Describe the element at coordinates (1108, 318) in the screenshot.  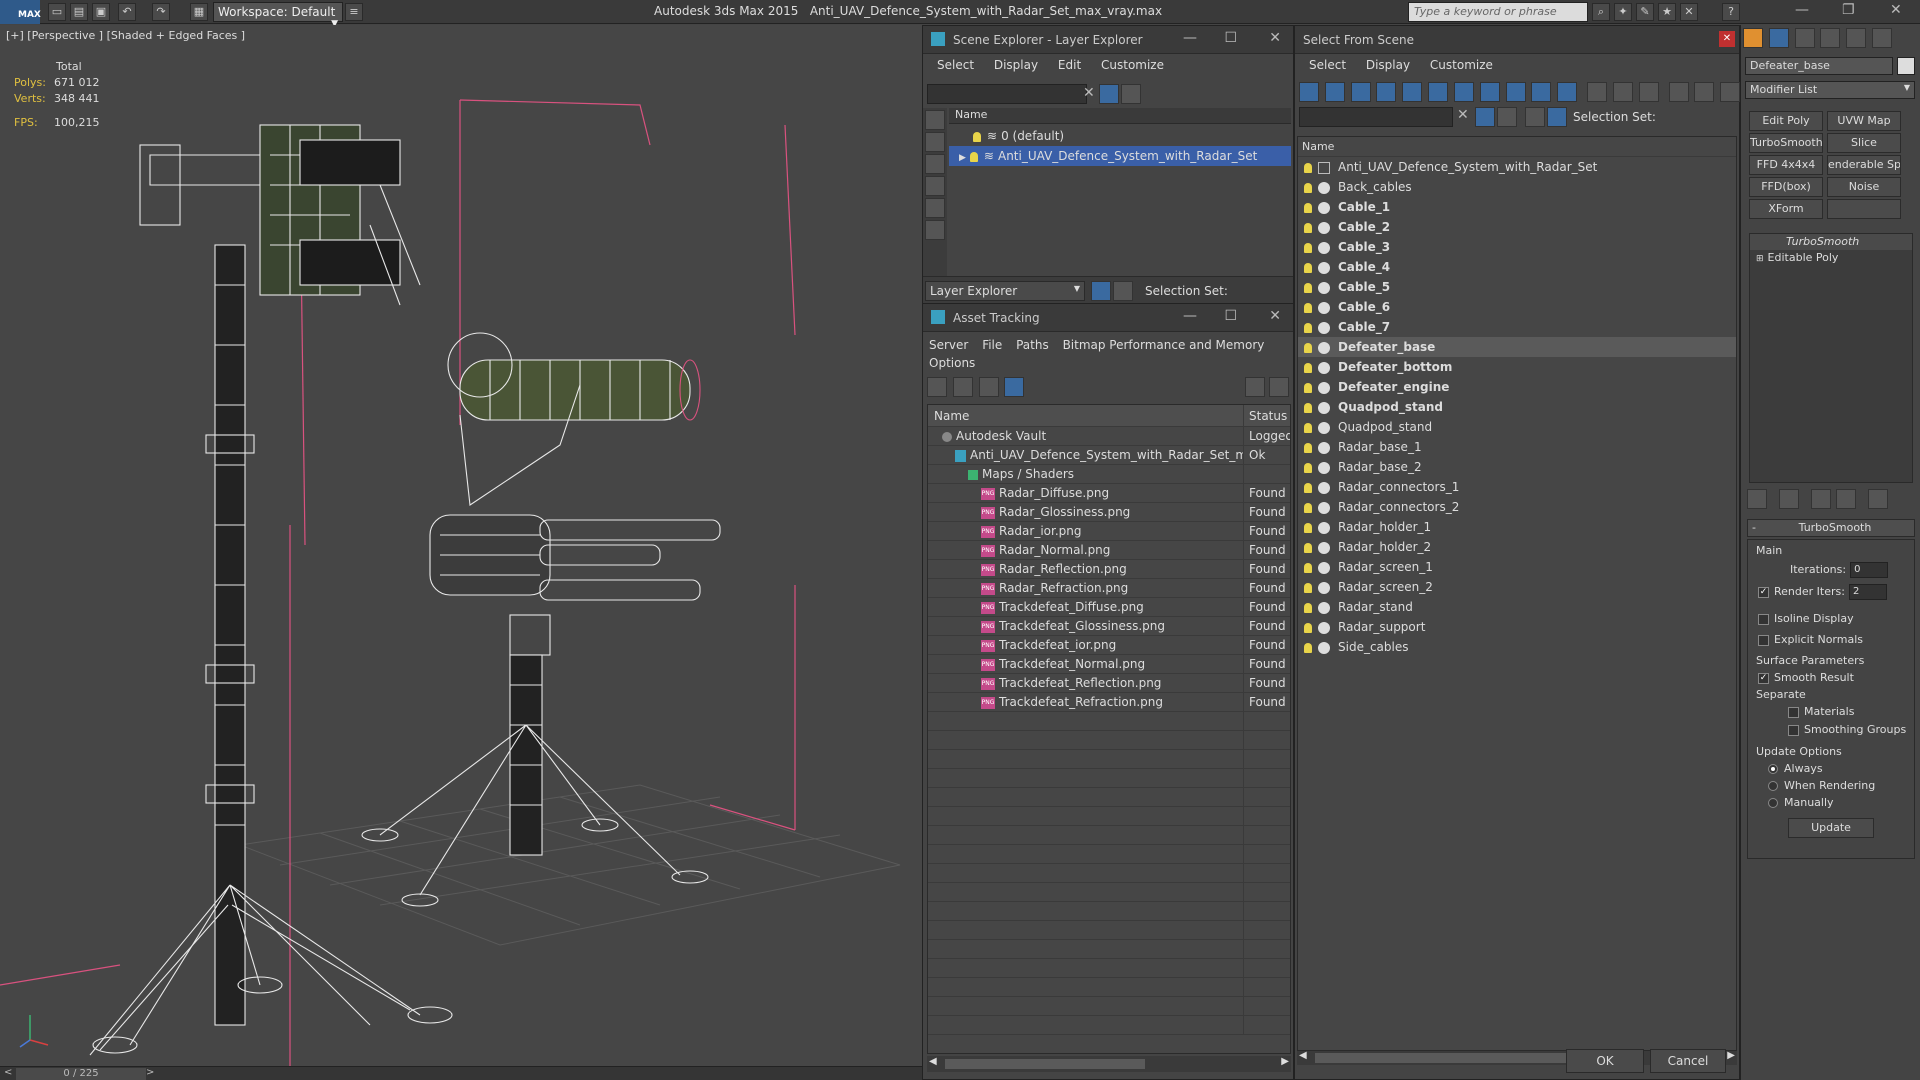
I see `asset-tracking-title: Asset Tracking — ☐ ✕` at that location.